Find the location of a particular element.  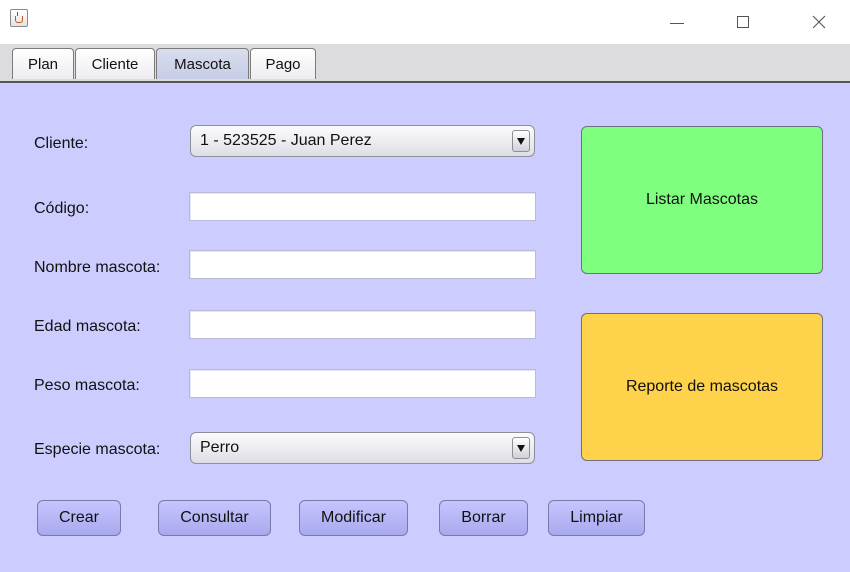

listar-mascotas-button: Listar Mascotas is located at coordinates (702, 200).